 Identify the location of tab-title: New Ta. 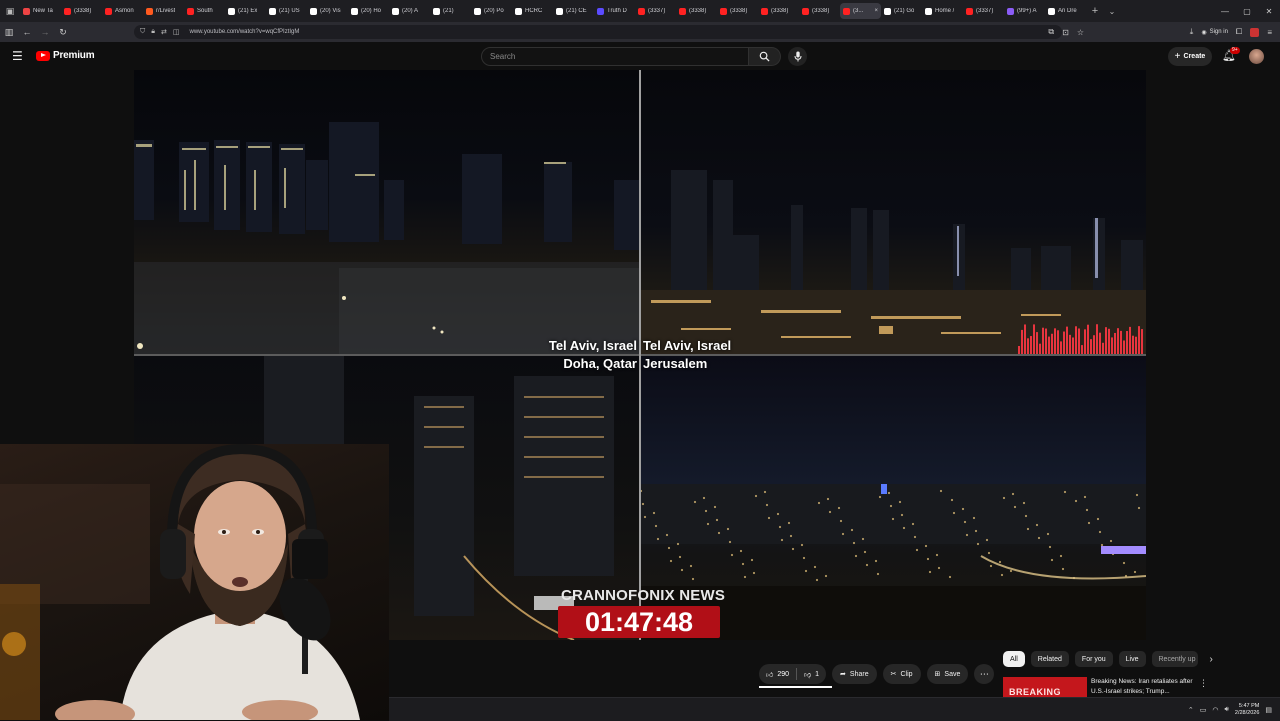
(43, 11).